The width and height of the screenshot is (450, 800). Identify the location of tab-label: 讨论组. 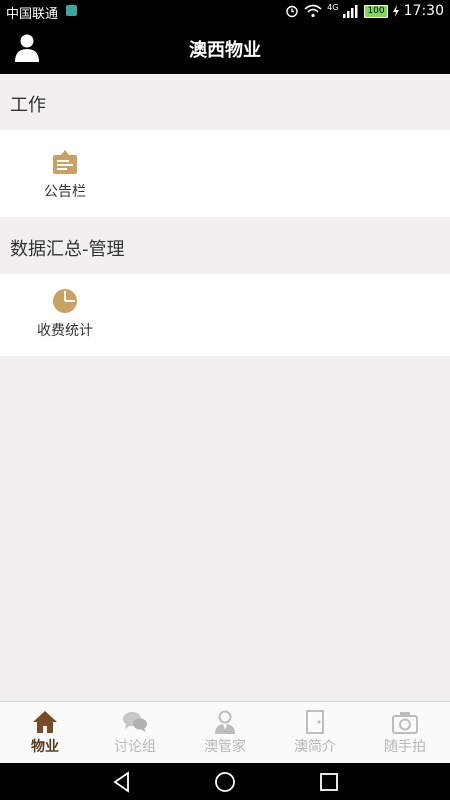
(135, 747).